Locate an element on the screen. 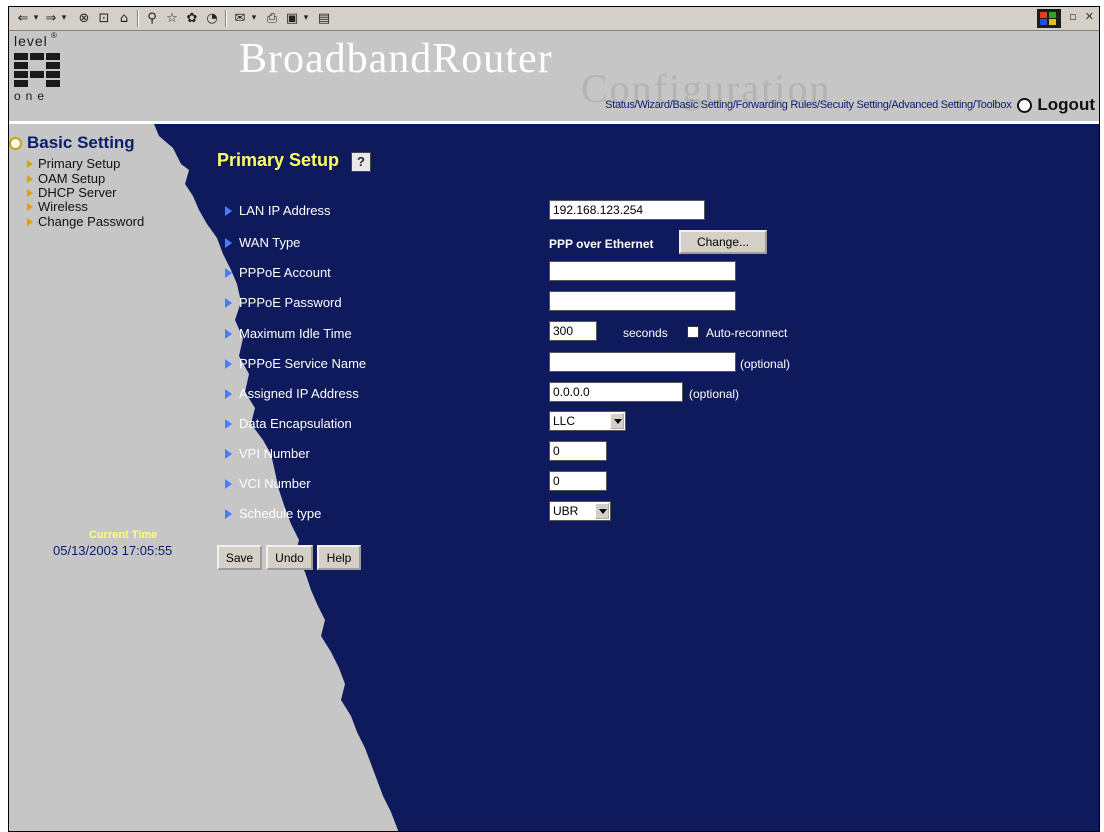 The height and width of the screenshot is (832, 1104). edit-dropdown-icon: ▾ is located at coordinates (306, 18).